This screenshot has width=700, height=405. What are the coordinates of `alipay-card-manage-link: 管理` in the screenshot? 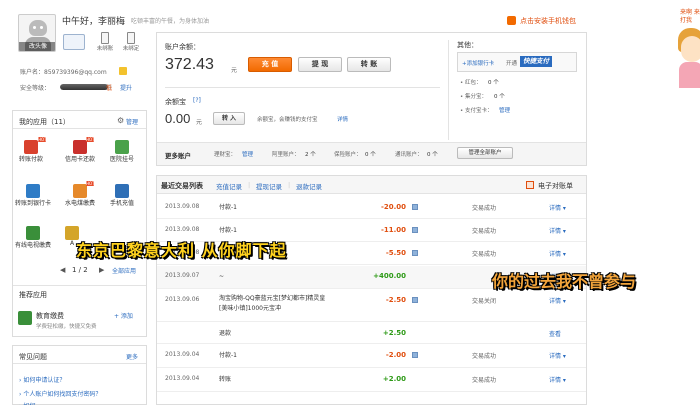 It's located at (504, 110).